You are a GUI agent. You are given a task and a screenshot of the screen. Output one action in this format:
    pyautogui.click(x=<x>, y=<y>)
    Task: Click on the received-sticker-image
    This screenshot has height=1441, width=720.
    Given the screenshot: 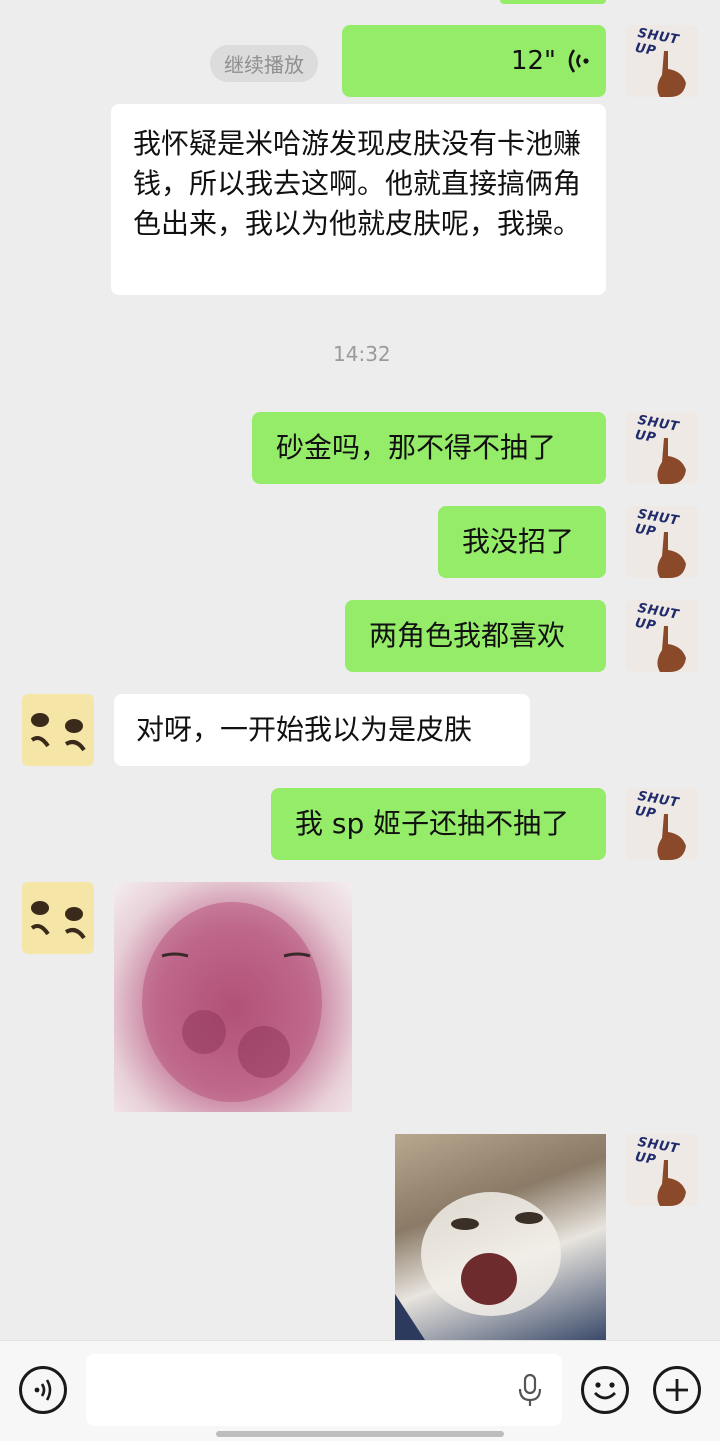 What is the action you would take?
    pyautogui.click(x=233, y=997)
    